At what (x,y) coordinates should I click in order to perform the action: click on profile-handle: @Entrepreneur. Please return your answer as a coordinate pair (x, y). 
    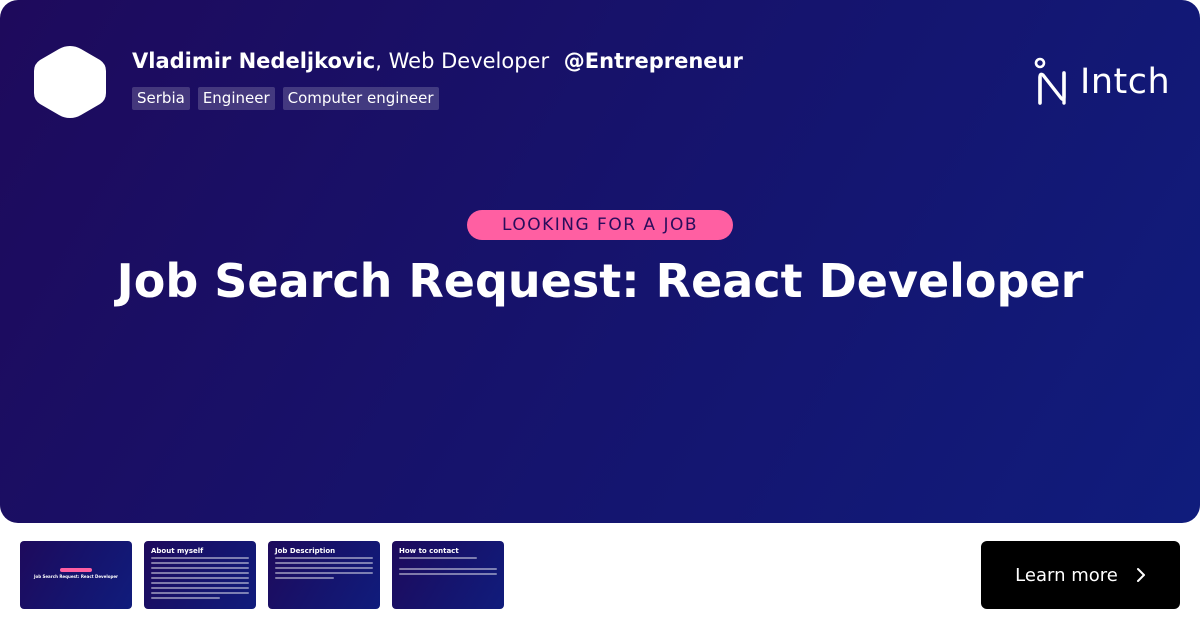
    Looking at the image, I should click on (653, 61).